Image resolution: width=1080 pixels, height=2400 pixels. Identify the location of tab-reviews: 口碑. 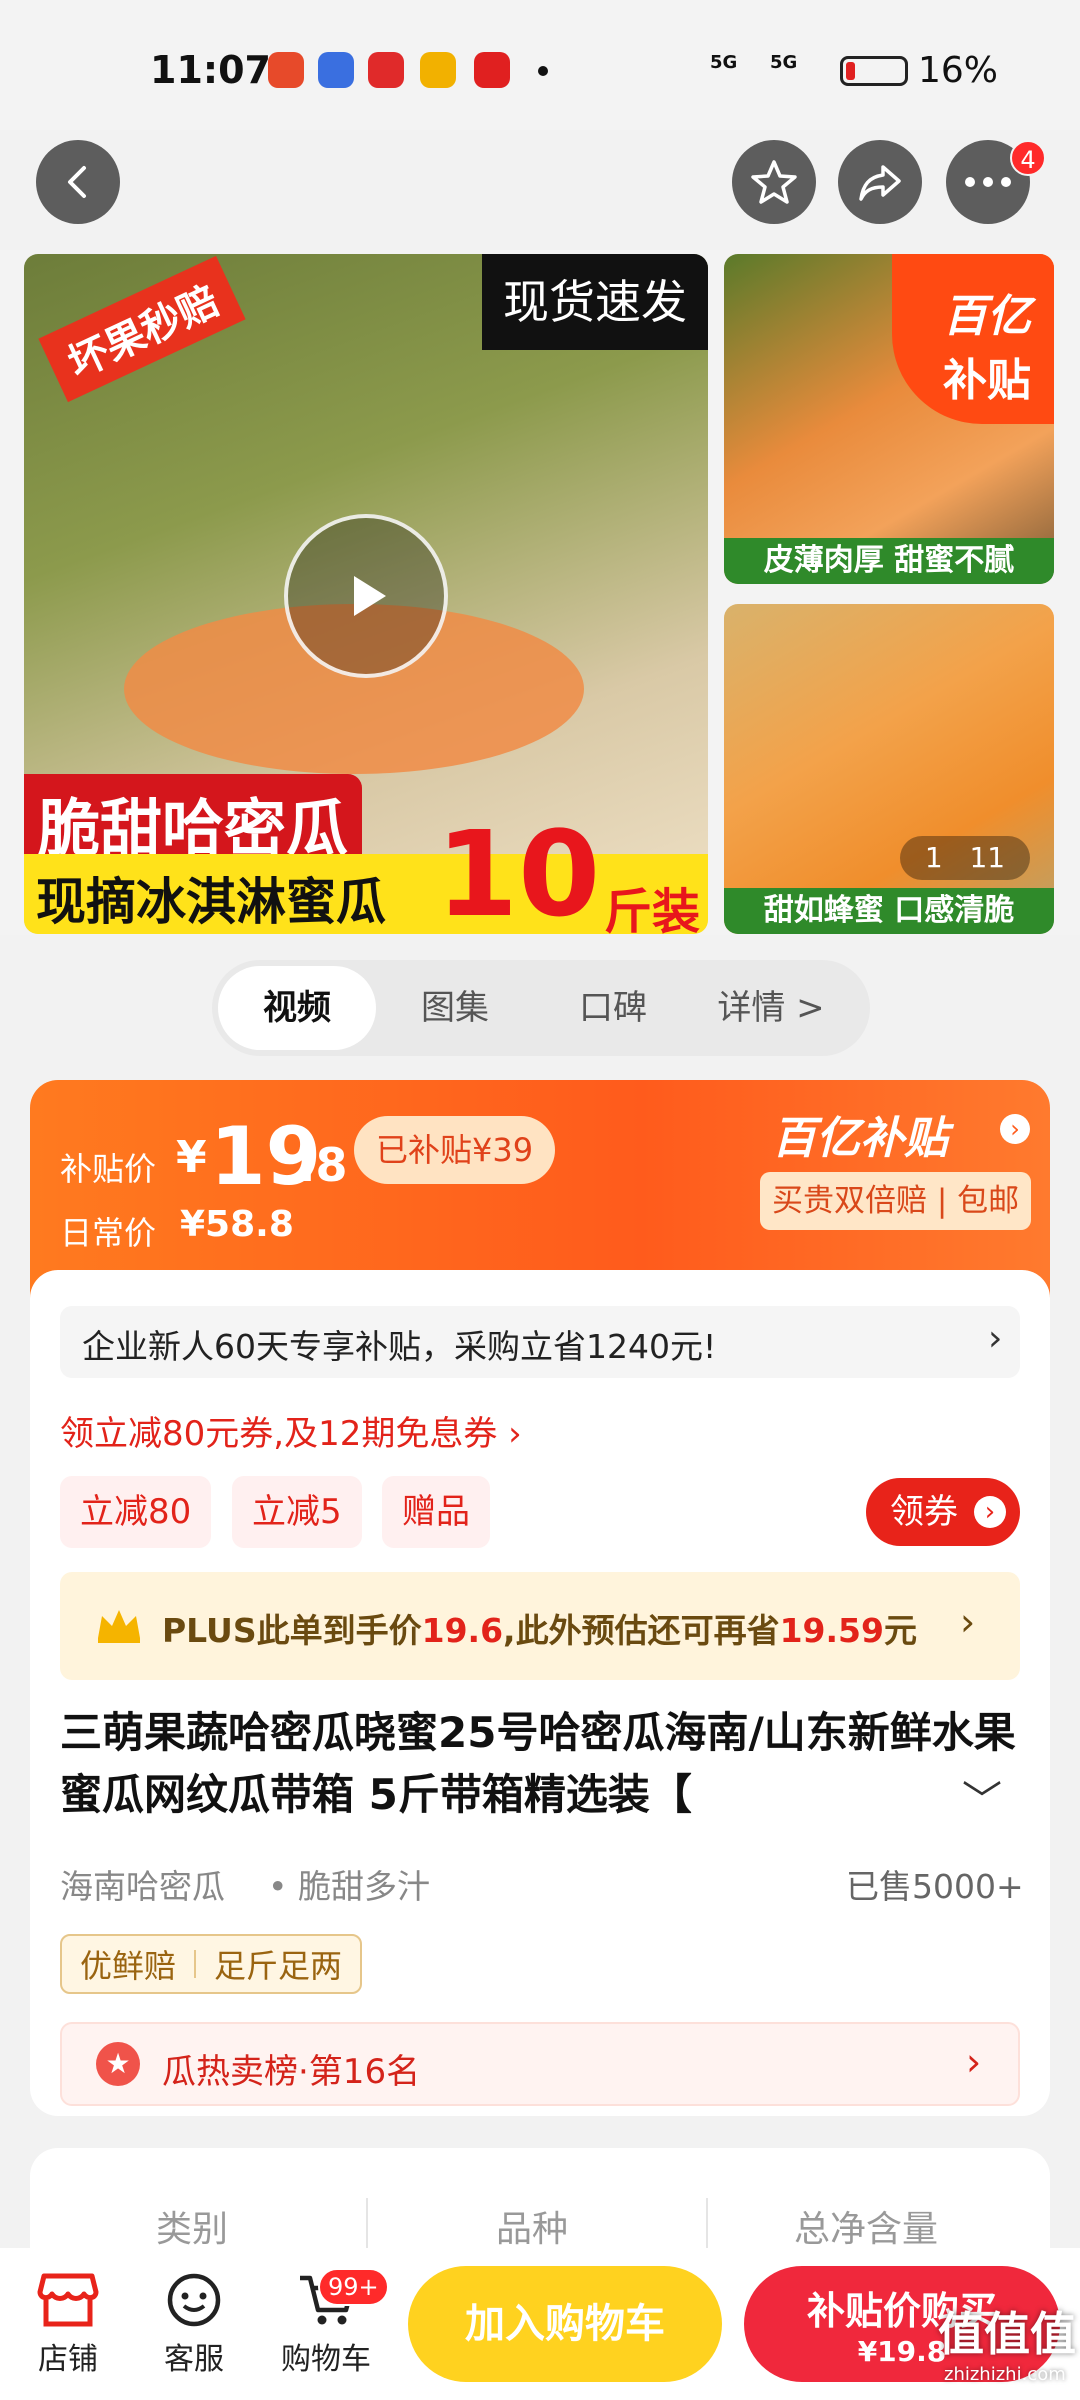
(613, 1008).